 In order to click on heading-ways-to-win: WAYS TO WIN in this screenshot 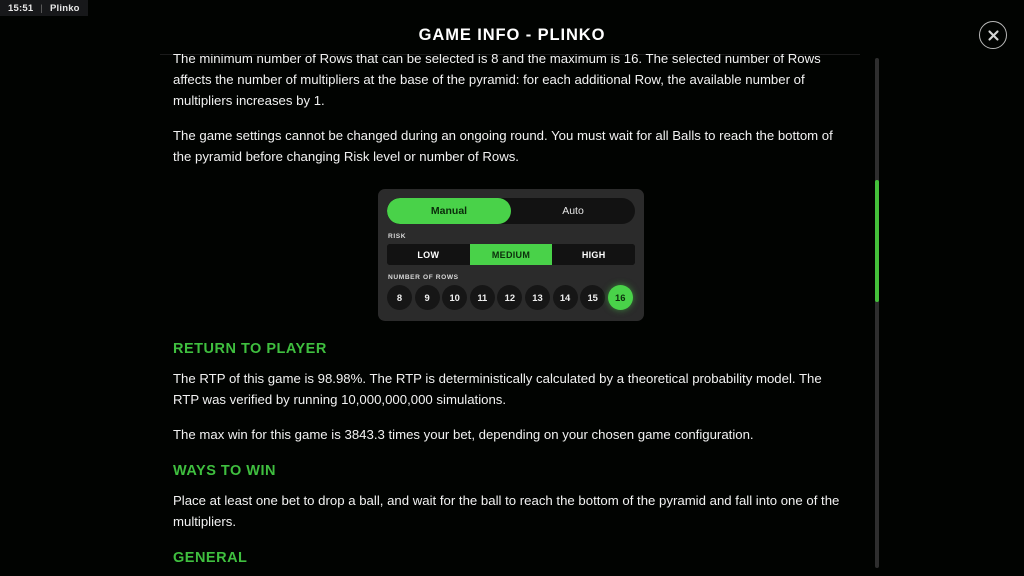, I will do `click(224, 471)`.